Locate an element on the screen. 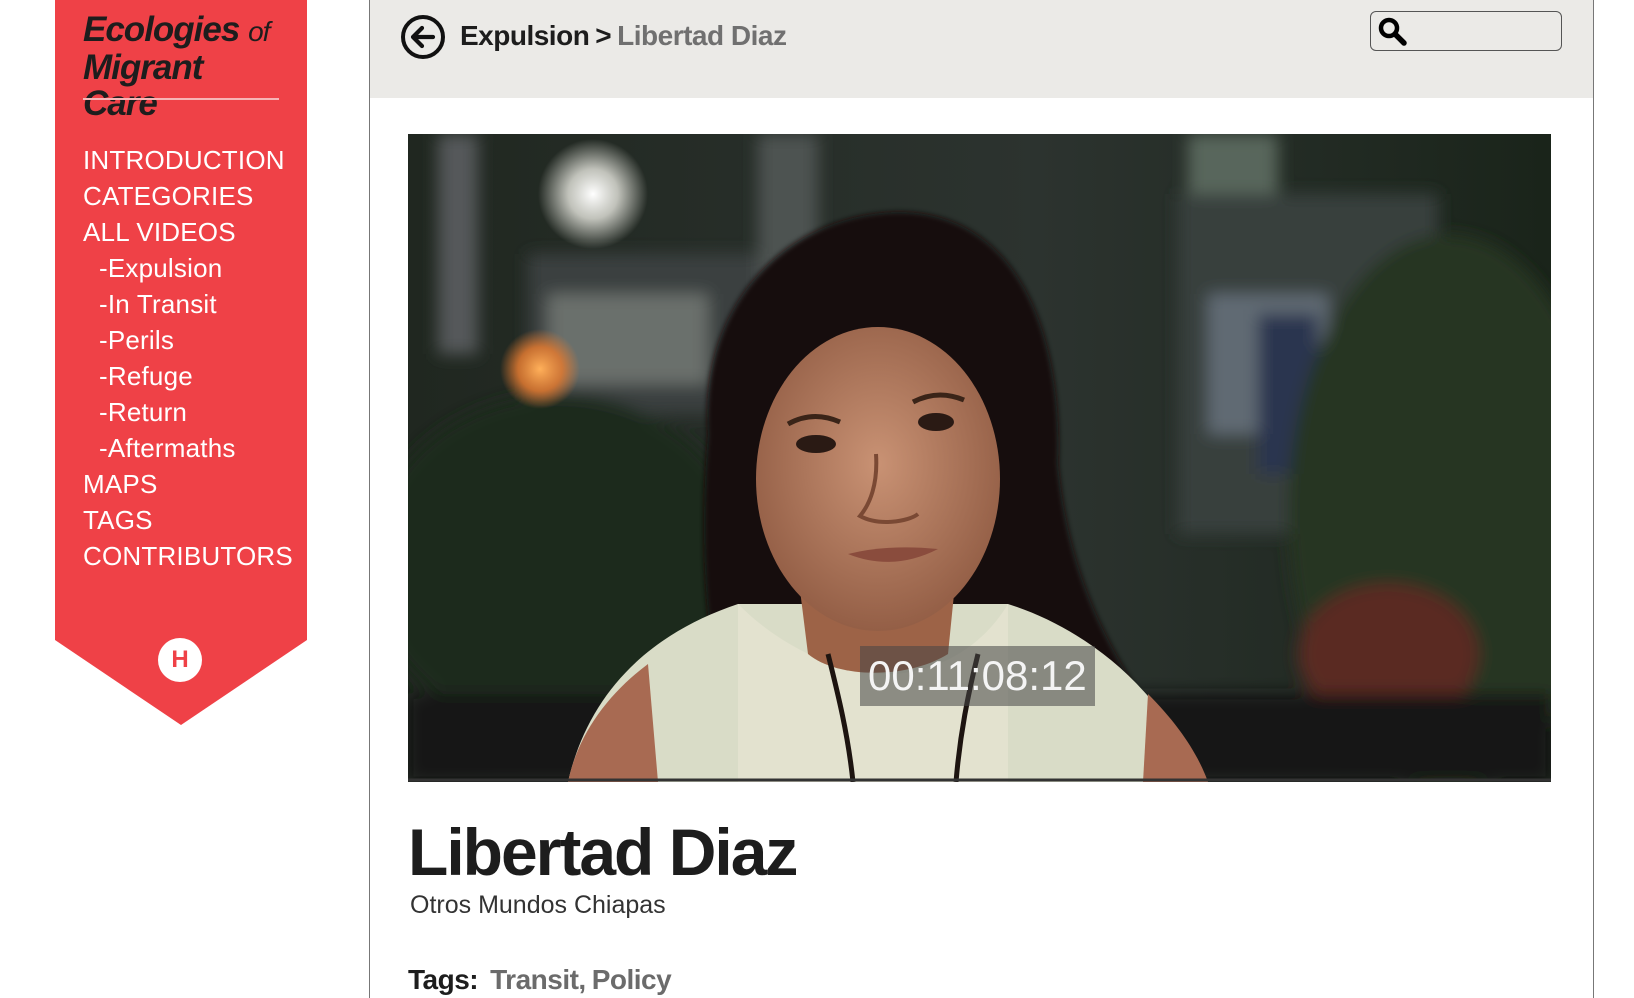 The image size is (1634, 998). nav-item-expulsion: -Expulsion is located at coordinates (188, 268).